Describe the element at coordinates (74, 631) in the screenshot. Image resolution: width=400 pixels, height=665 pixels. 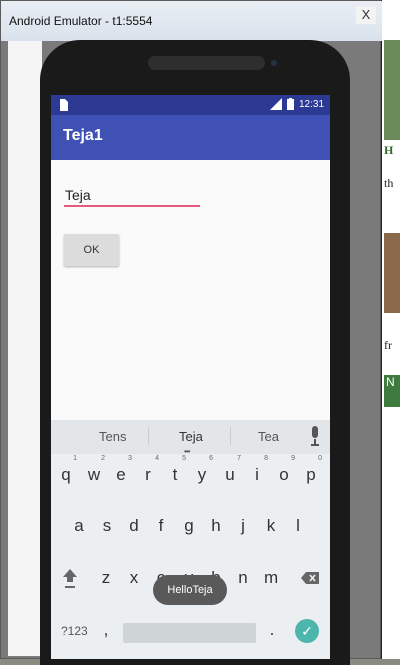
I see `symbols-key: ?123` at that location.